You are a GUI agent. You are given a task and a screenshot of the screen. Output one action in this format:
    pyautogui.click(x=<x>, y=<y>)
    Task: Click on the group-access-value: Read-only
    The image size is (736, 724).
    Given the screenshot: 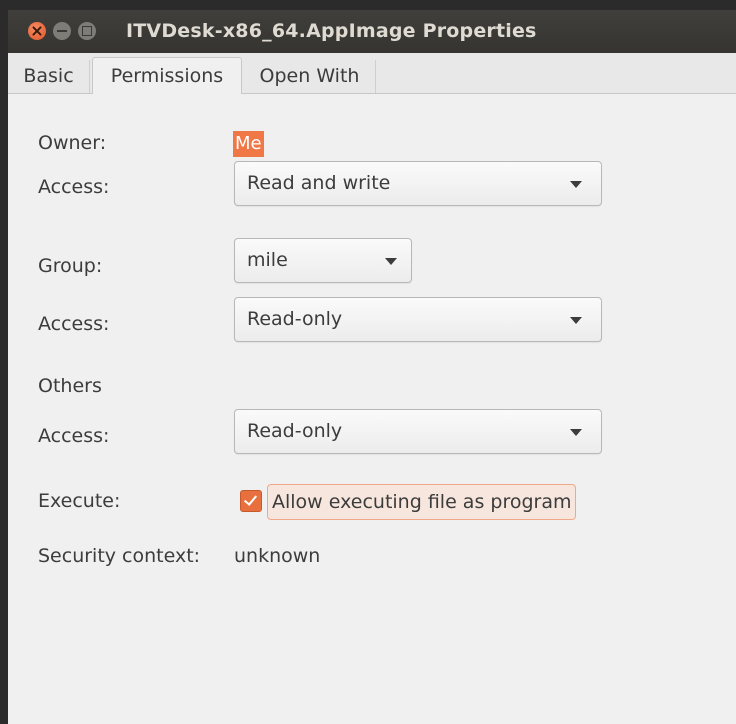 What is the action you would take?
    pyautogui.click(x=295, y=319)
    